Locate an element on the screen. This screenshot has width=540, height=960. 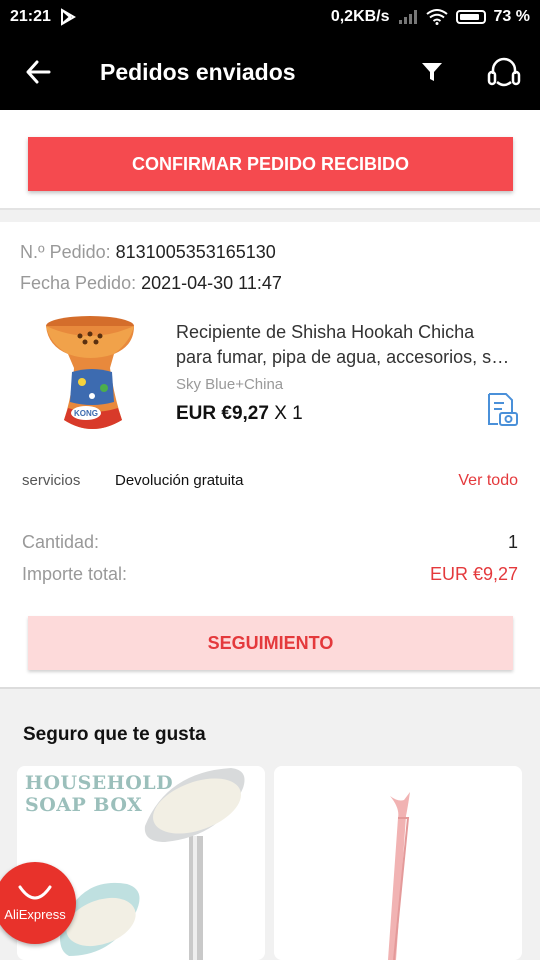
view-all-link: Ver todo is located at coordinates (488, 481).